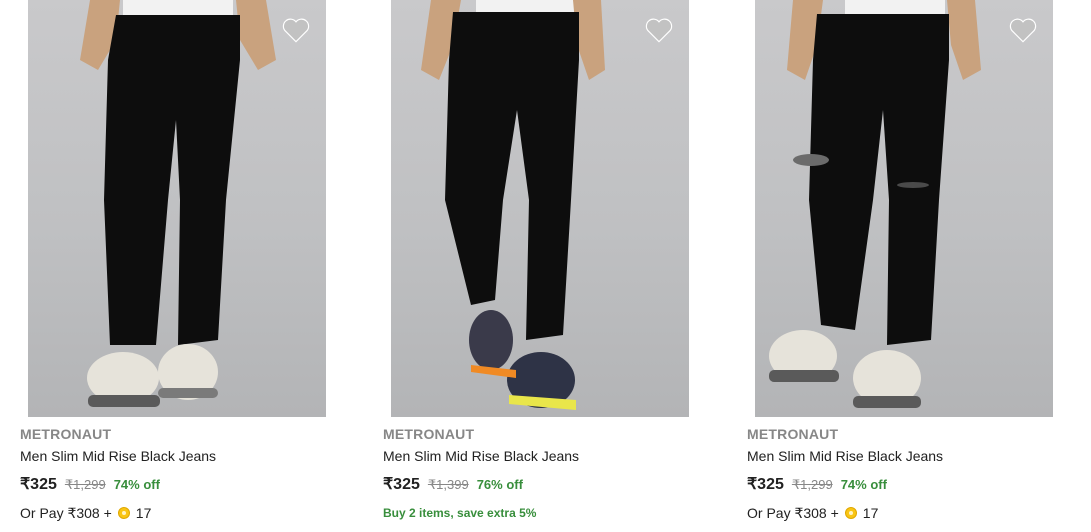 Image resolution: width=1091 pixels, height=532 pixels. What do you see at coordinates (543, 513) in the screenshot?
I see `offer-row: Buy 2 items, save extra 5%` at bounding box center [543, 513].